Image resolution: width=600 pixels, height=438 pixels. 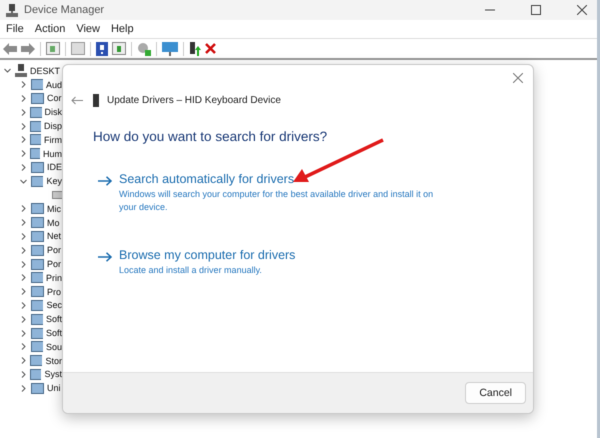 I want to click on tree-item: IDE, so click(x=54, y=167).